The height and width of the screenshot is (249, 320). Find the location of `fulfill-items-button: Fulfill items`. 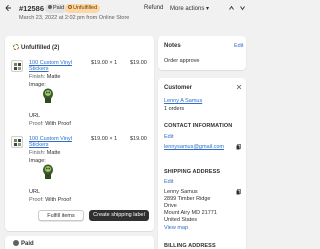

fulfill-items-button: Fulfill items is located at coordinates (61, 215).